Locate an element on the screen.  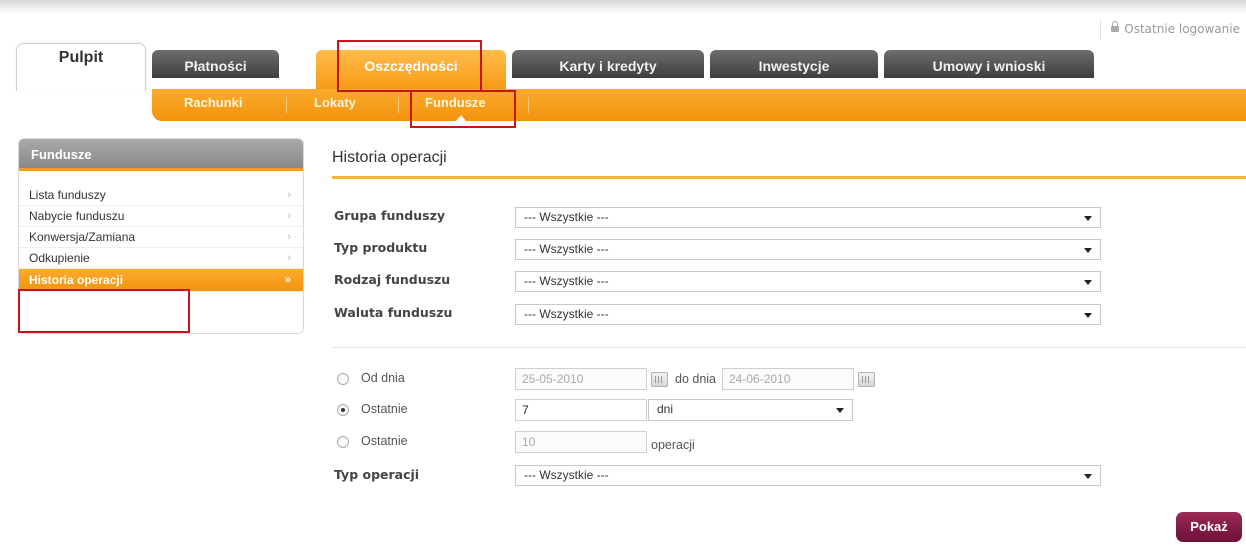
highlight-oszczednosci is located at coordinates (409, 66).